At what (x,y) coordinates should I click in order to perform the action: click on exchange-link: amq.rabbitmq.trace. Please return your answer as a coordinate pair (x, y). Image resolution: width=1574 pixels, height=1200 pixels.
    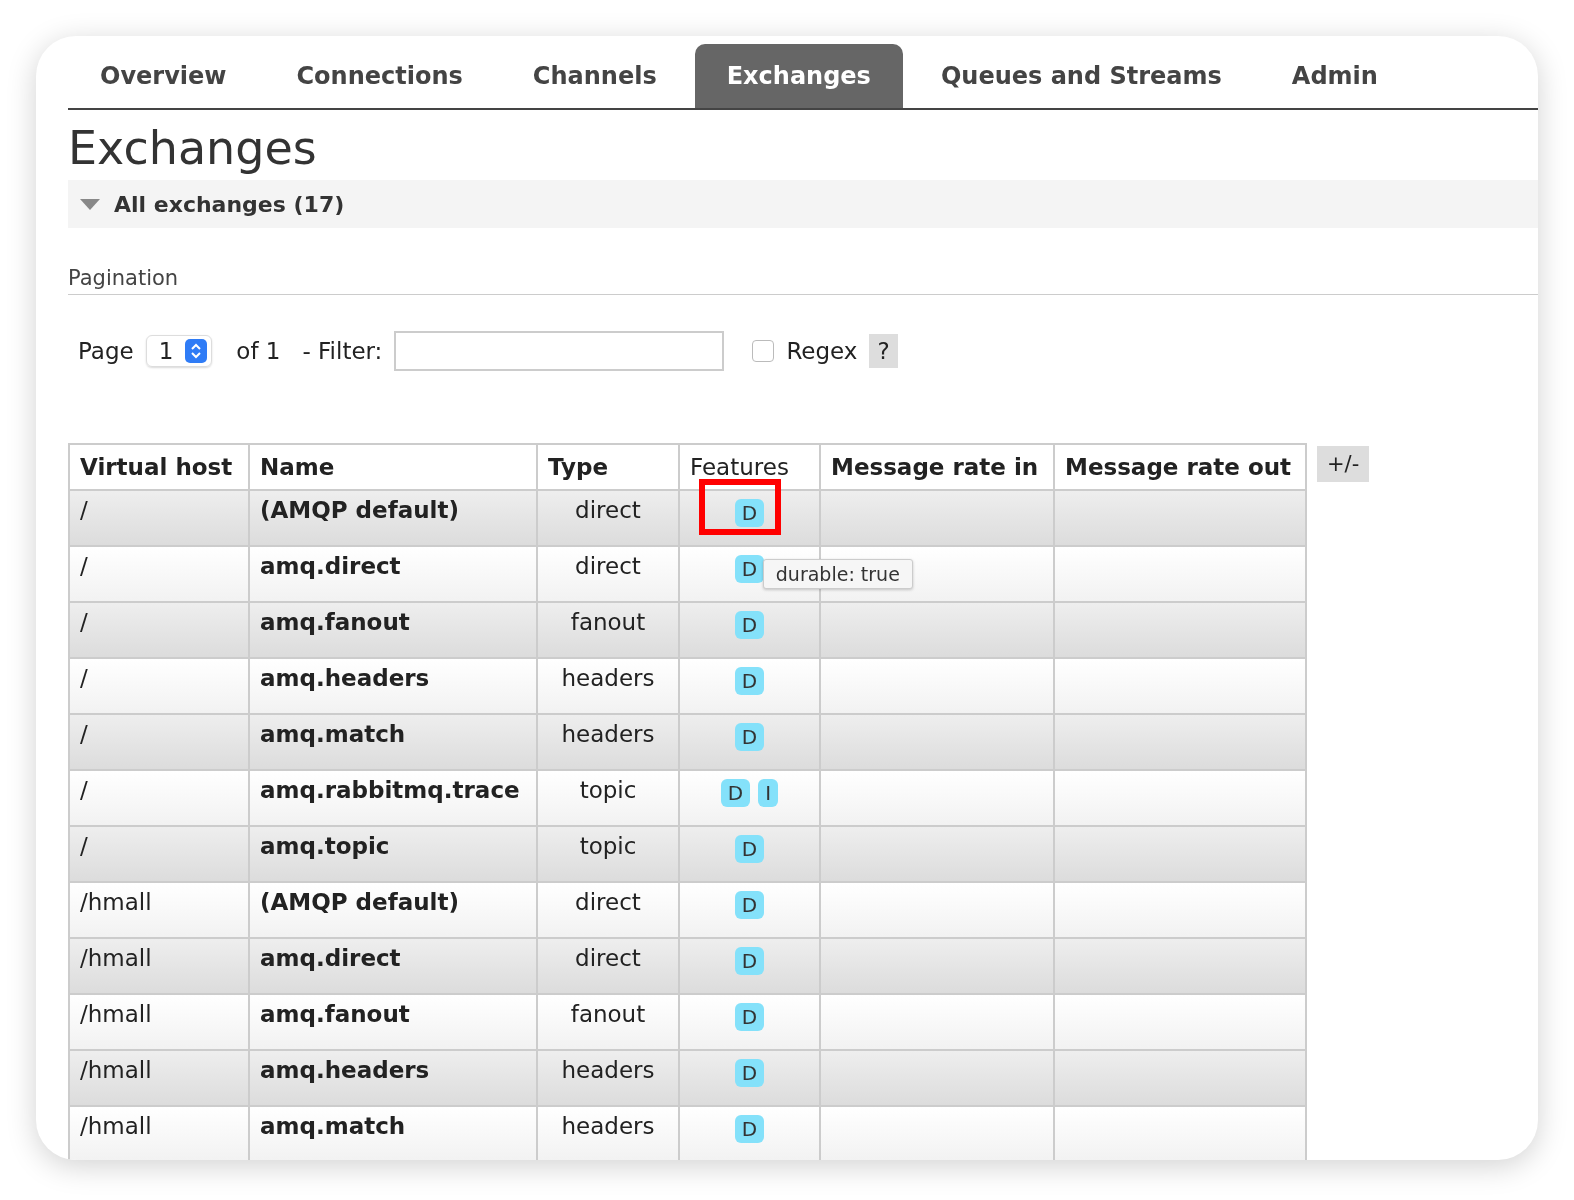
    Looking at the image, I should click on (393, 798).